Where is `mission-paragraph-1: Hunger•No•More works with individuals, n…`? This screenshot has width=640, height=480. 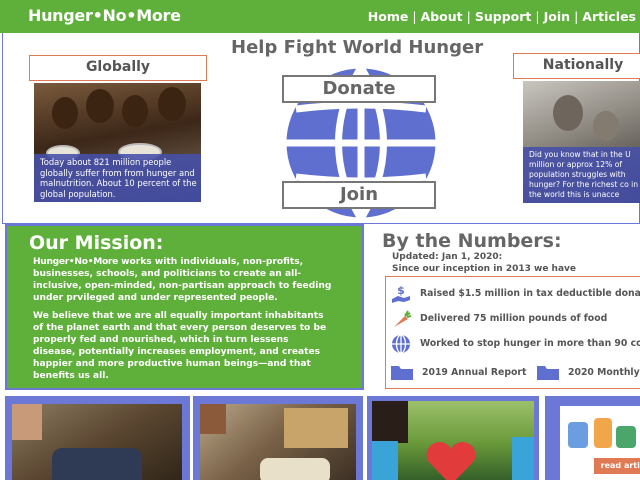
mission-paragraph-1: Hunger•No•More works with individuals, n… is located at coordinates (183, 280).